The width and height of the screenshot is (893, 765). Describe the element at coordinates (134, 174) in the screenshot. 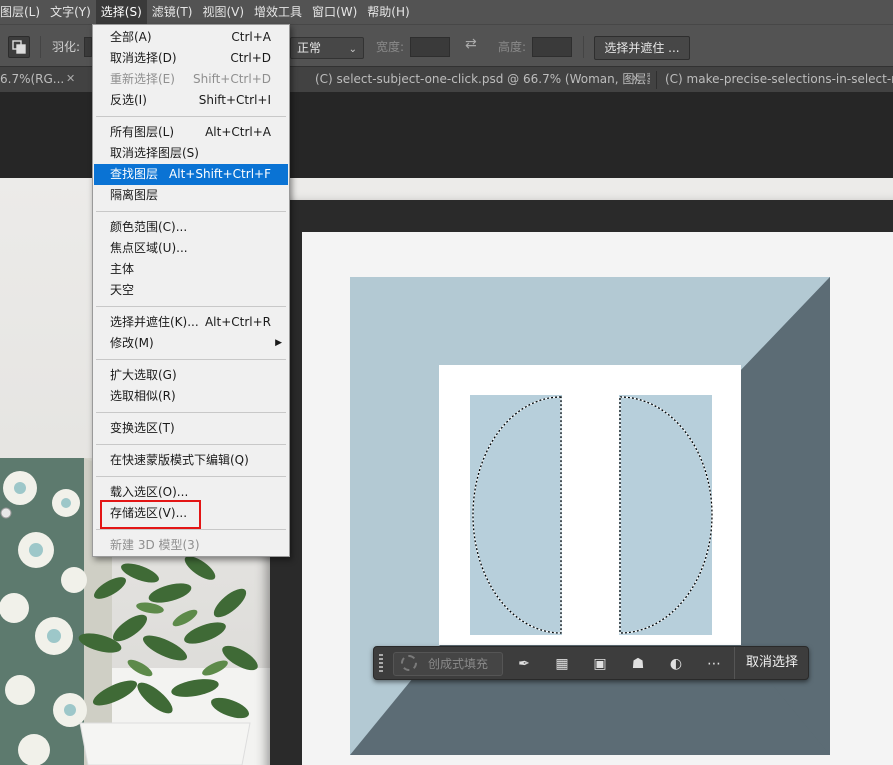

I see `menu-item-label: 查找图层` at that location.